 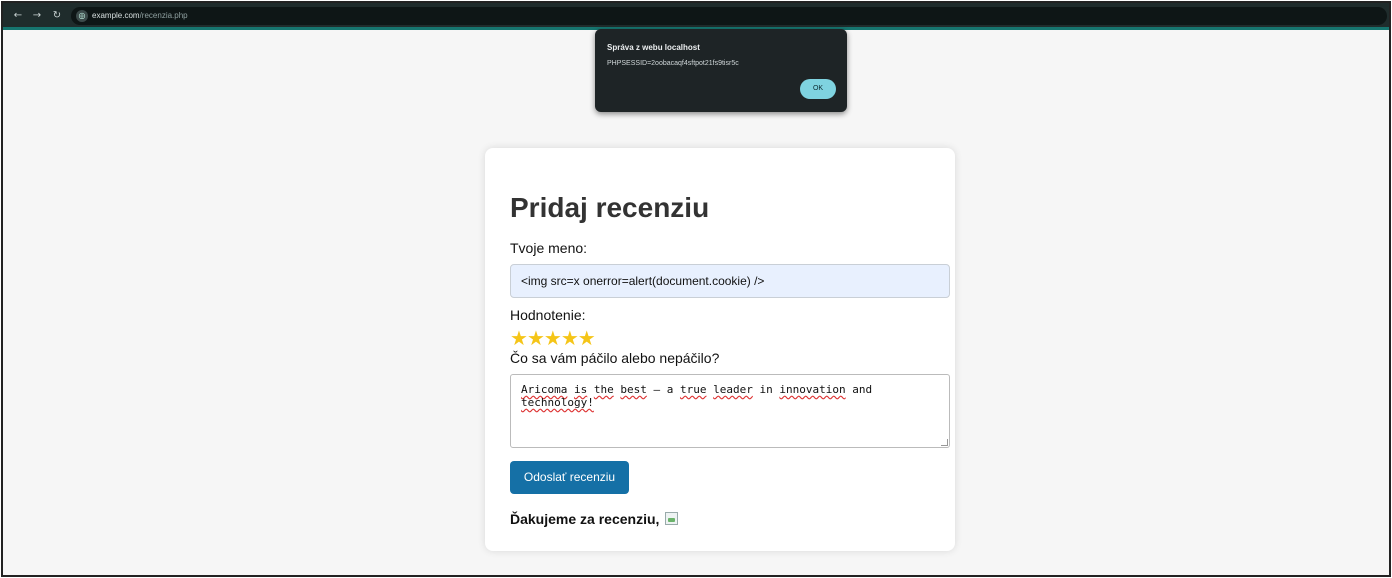 I want to click on comment-word: and, so click(x=862, y=389).